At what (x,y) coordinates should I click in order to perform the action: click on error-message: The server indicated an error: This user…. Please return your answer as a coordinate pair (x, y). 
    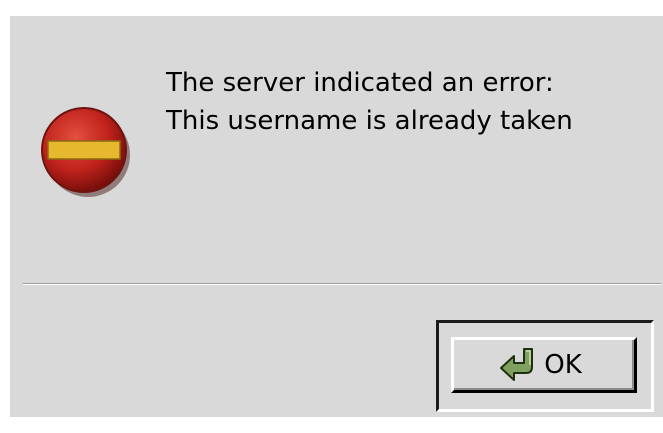
    Looking at the image, I should click on (406, 102).